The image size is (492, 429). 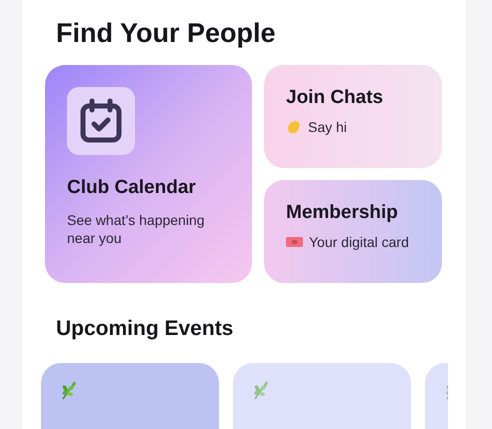 I want to click on membership-card: Membership Your digital card, so click(x=353, y=231).